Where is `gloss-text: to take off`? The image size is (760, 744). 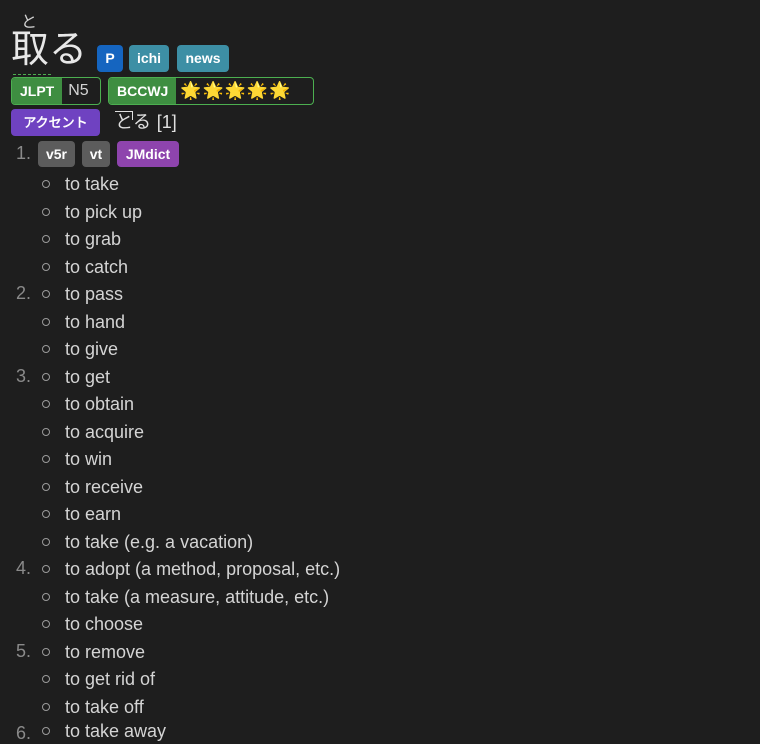
gloss-text: to take off is located at coordinates (104, 707).